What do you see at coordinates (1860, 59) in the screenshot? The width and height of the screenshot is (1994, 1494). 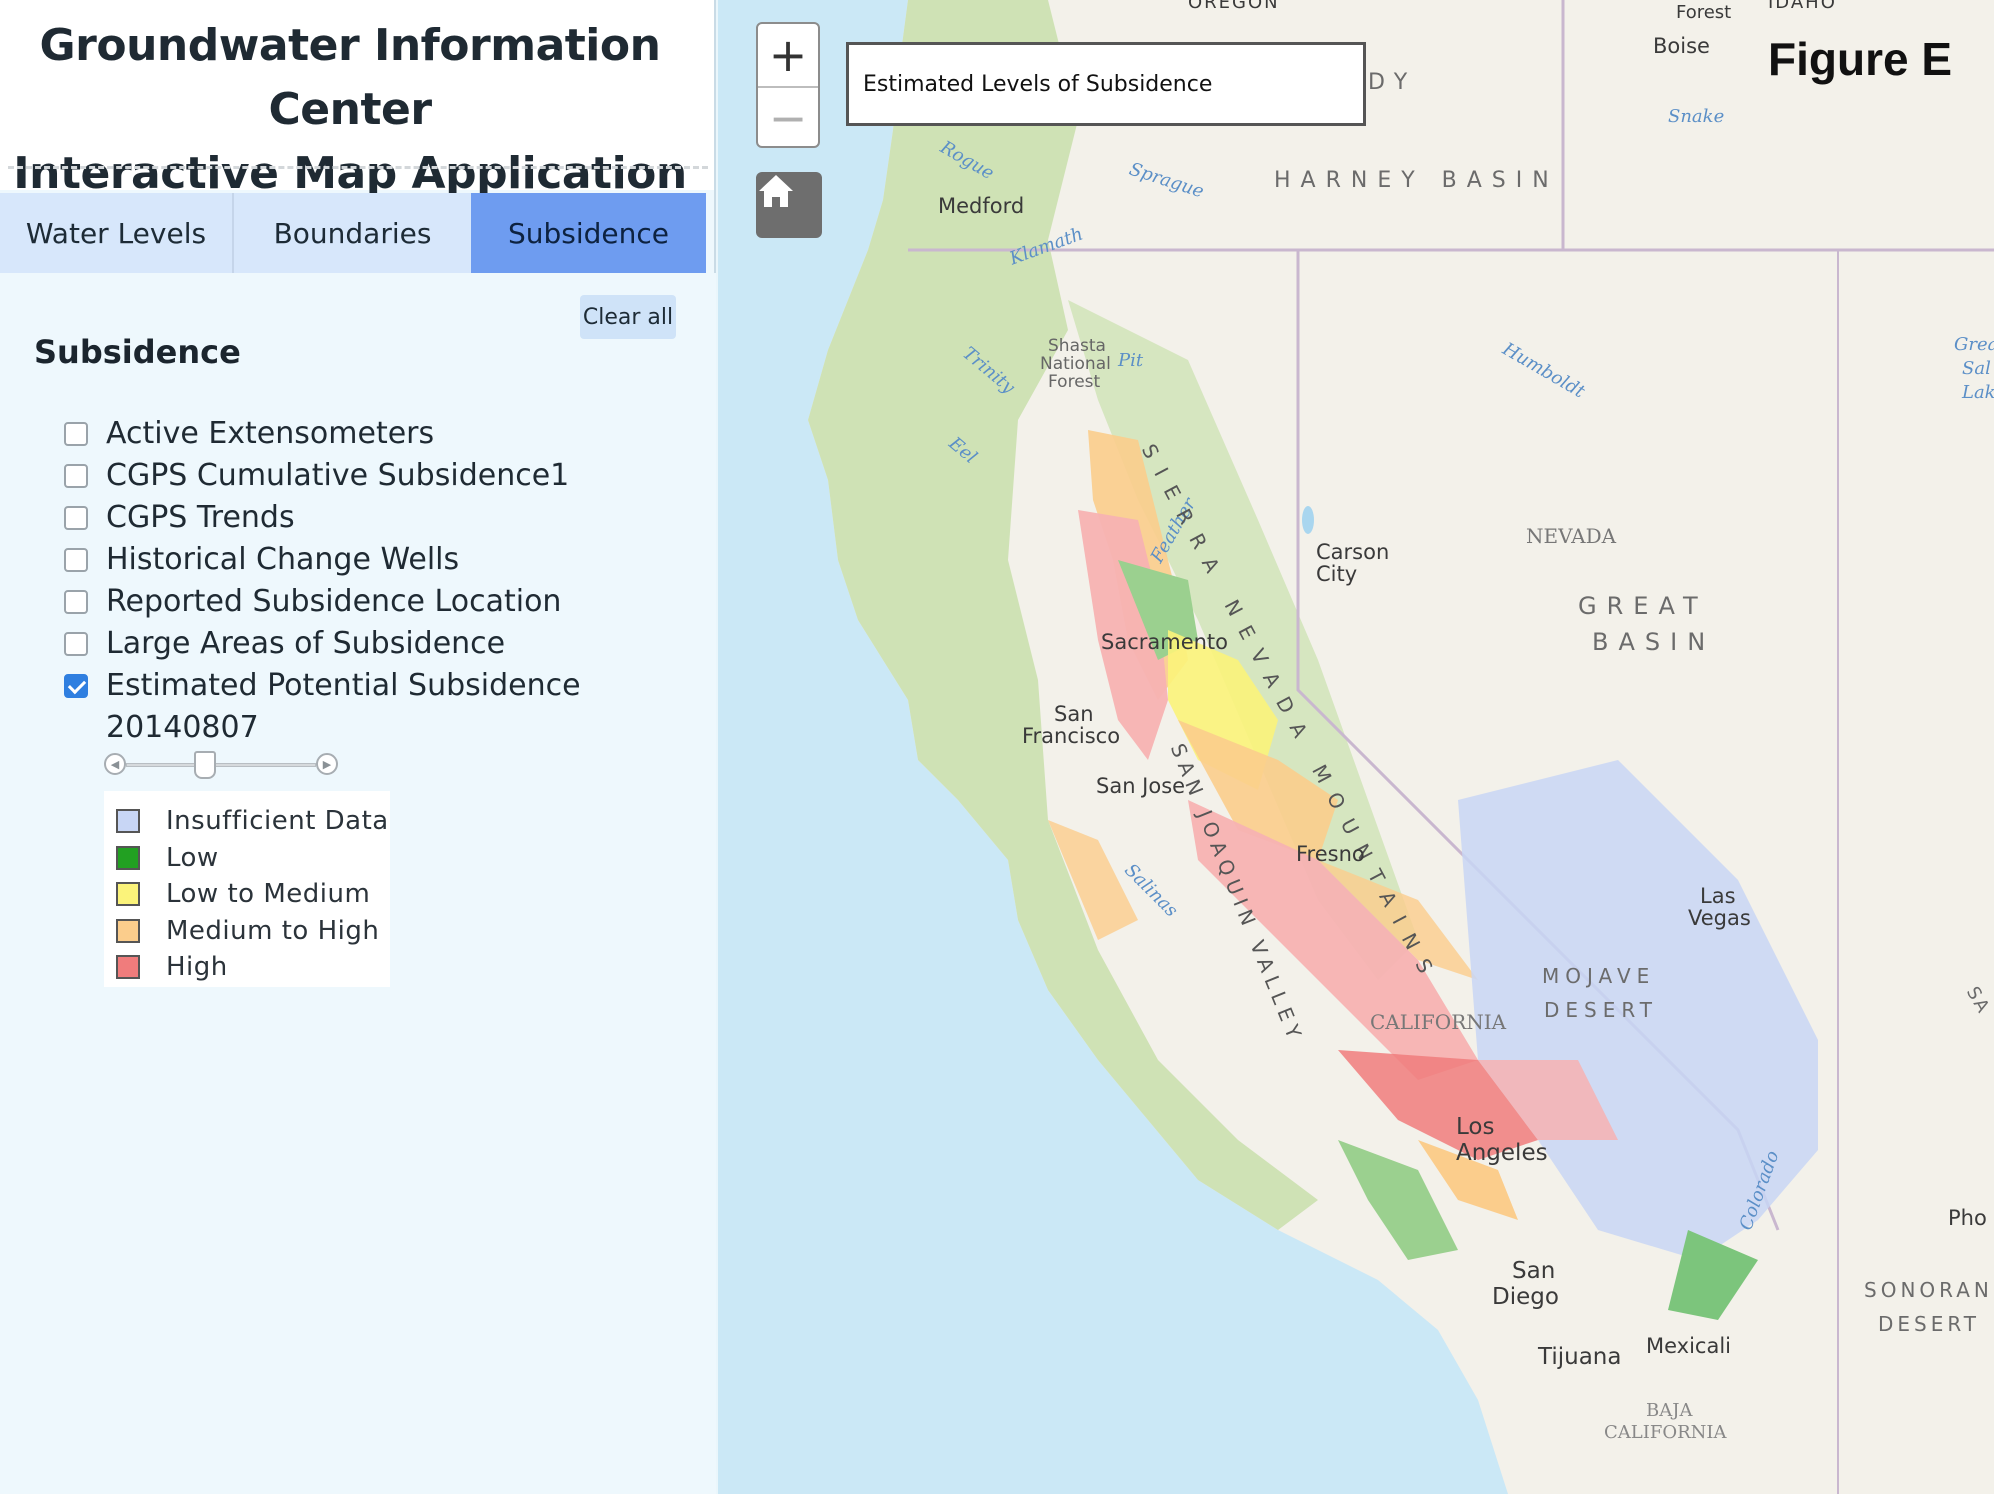 I see `figure-label: Figure E` at bounding box center [1860, 59].